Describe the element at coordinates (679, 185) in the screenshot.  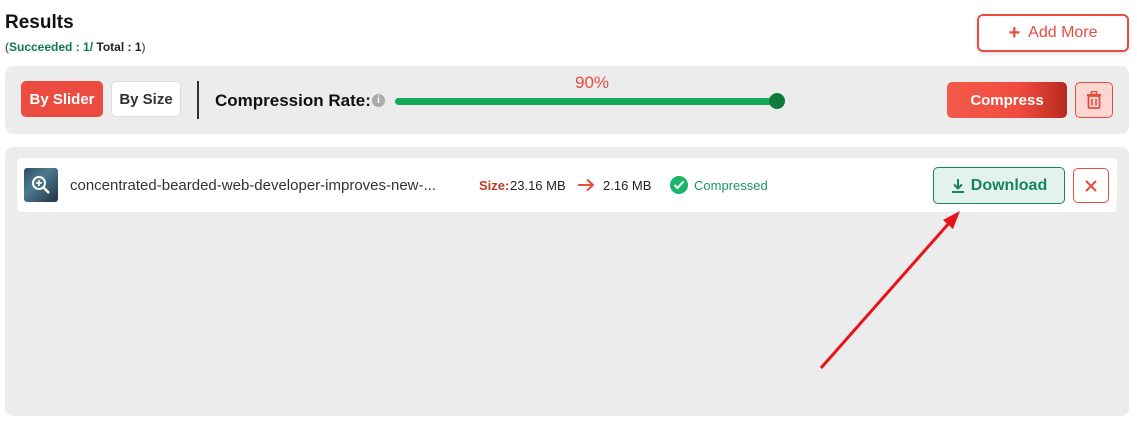
I see `check-circle-icon` at that location.